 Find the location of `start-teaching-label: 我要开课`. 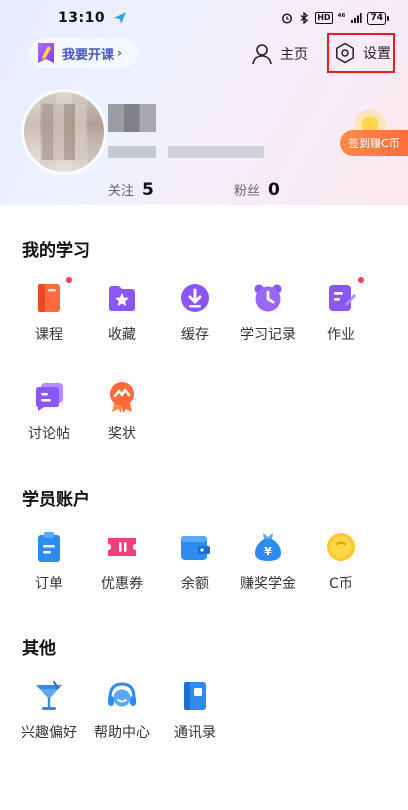

start-teaching-label: 我要开课 is located at coordinates (88, 55).